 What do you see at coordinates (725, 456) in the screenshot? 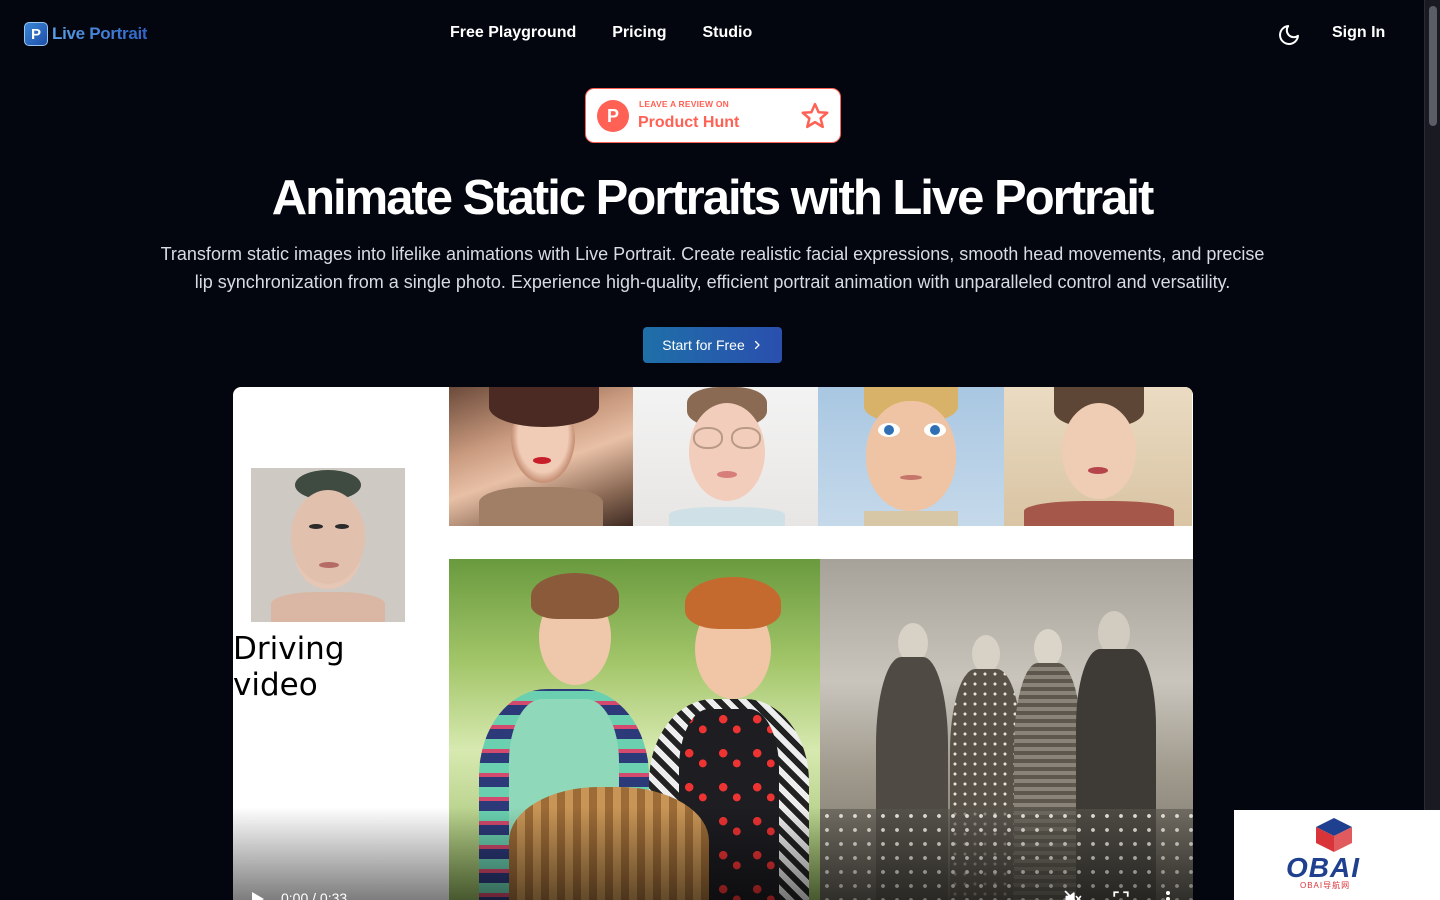
I see `portrait-boy-glasses` at bounding box center [725, 456].